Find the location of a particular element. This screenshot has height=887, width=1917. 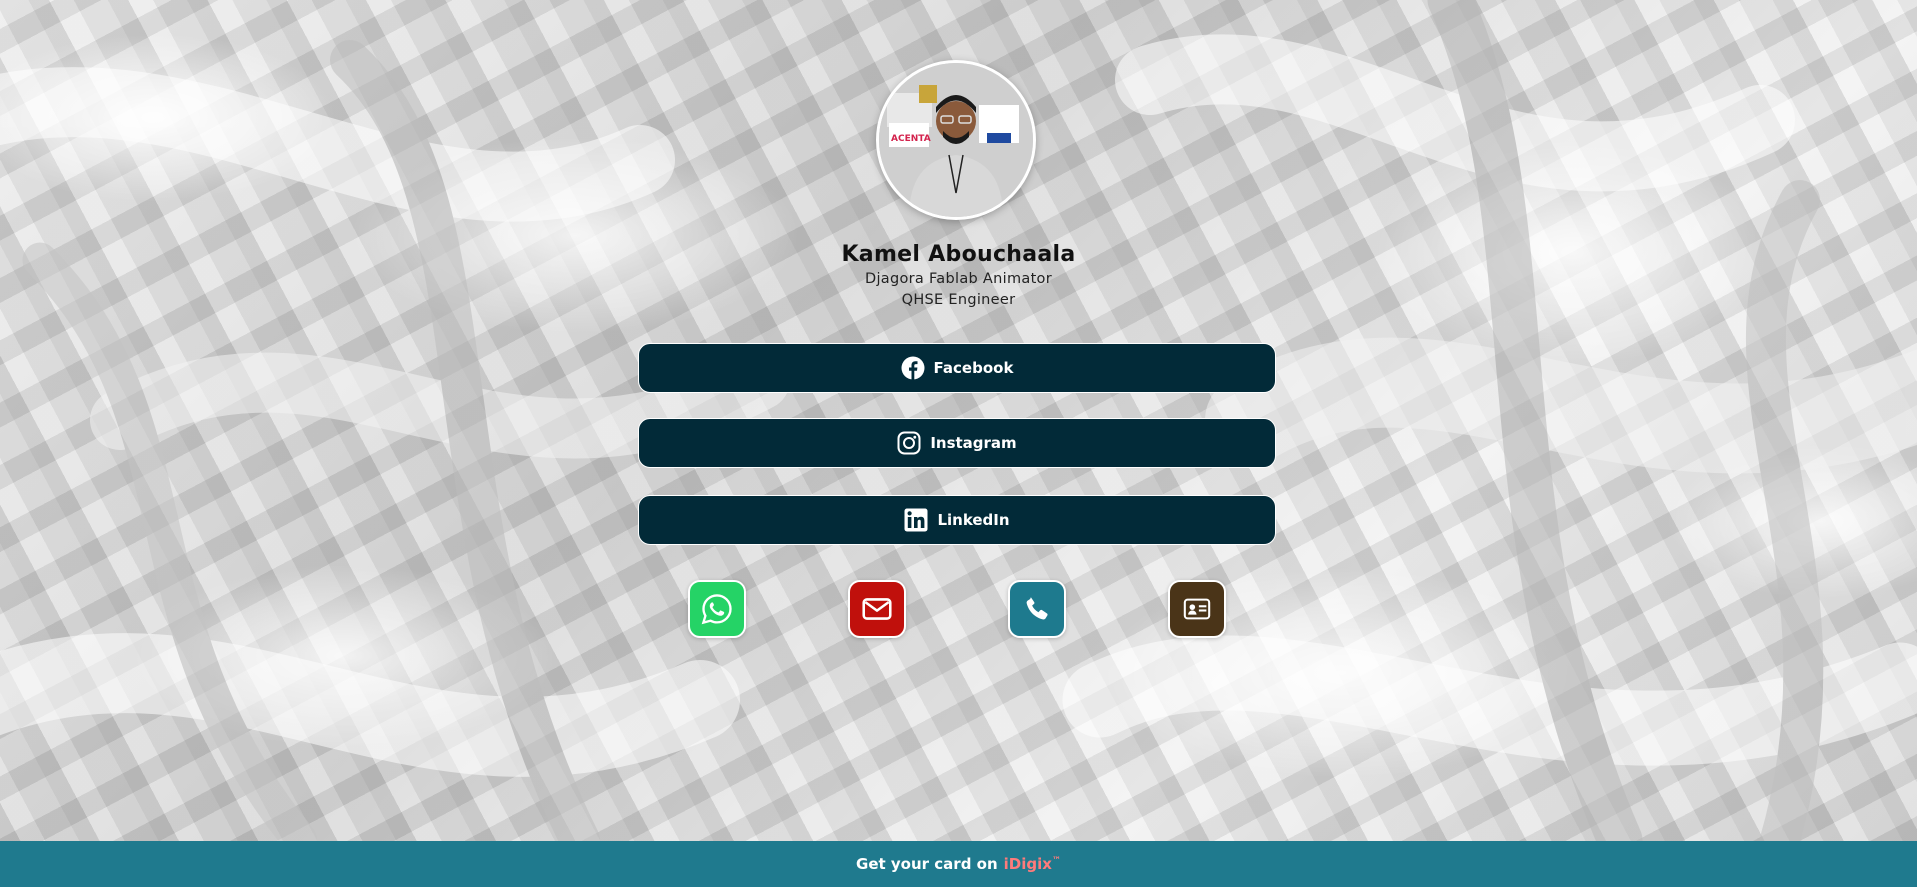

whatsapp-icon is located at coordinates (717, 609).